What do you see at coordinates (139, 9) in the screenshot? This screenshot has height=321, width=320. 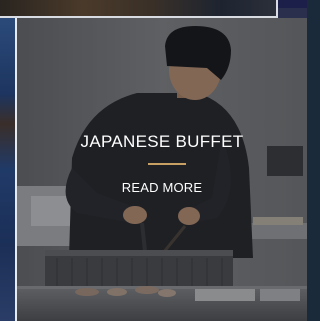 I see `carousel-card-previous-row` at bounding box center [139, 9].